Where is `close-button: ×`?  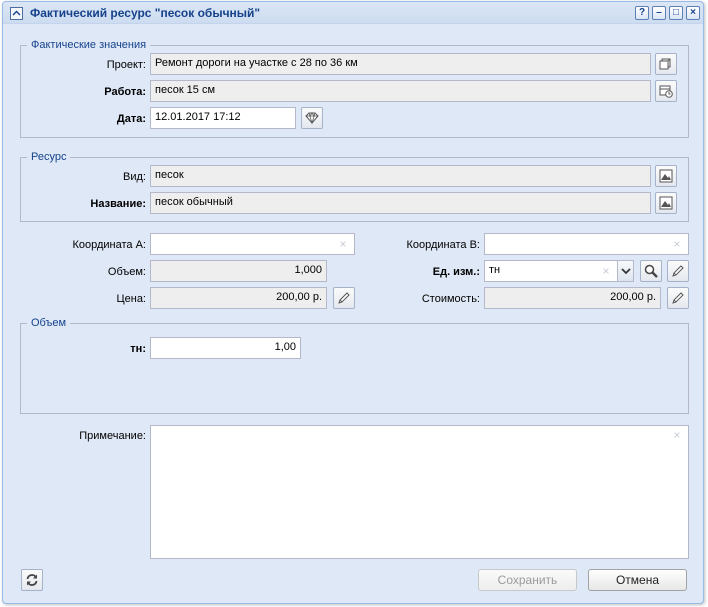 close-button: × is located at coordinates (693, 13).